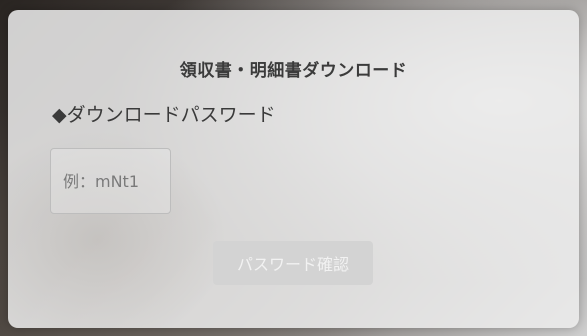 Image resolution: width=587 pixels, height=336 pixels. I want to click on confirm-password-button: パスワード確認, so click(293, 263).